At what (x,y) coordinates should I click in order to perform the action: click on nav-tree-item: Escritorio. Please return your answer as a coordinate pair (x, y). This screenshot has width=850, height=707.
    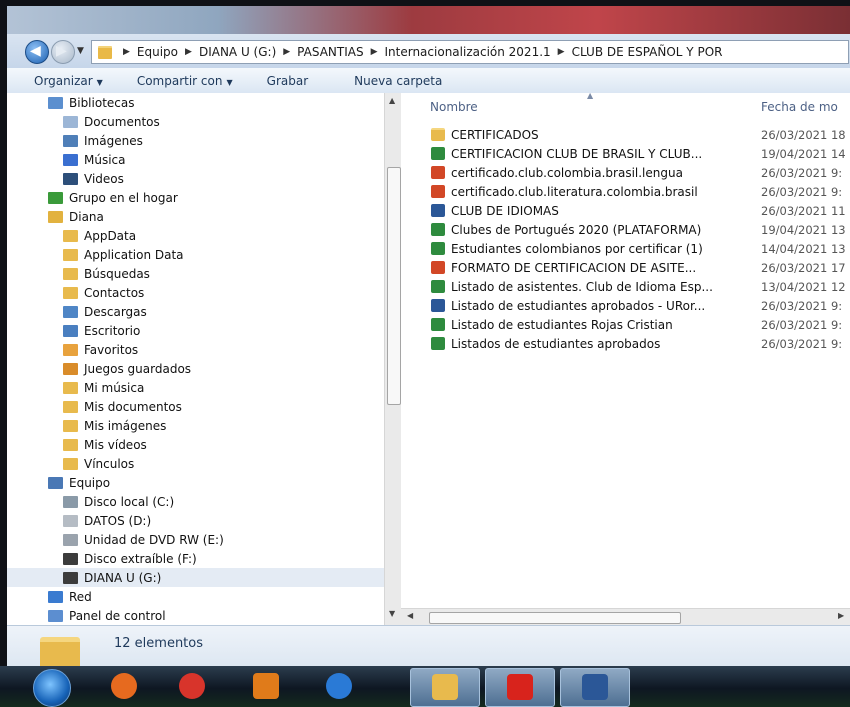
    Looking at the image, I should click on (101, 330).